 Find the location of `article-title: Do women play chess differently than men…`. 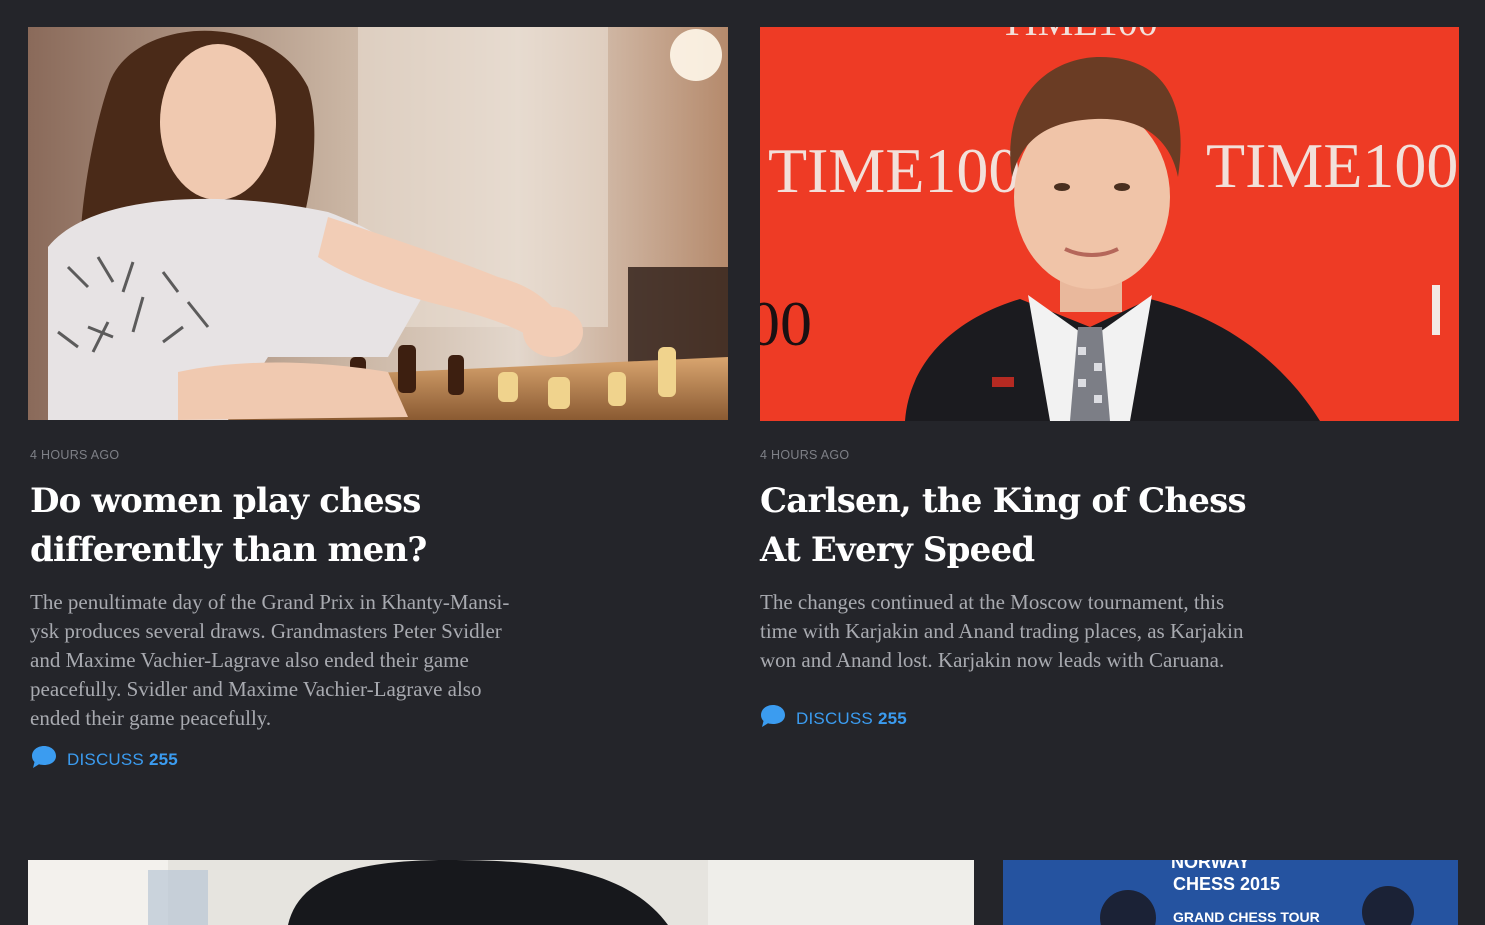

article-title: Do women play chess differently than men… is located at coordinates (228, 526).